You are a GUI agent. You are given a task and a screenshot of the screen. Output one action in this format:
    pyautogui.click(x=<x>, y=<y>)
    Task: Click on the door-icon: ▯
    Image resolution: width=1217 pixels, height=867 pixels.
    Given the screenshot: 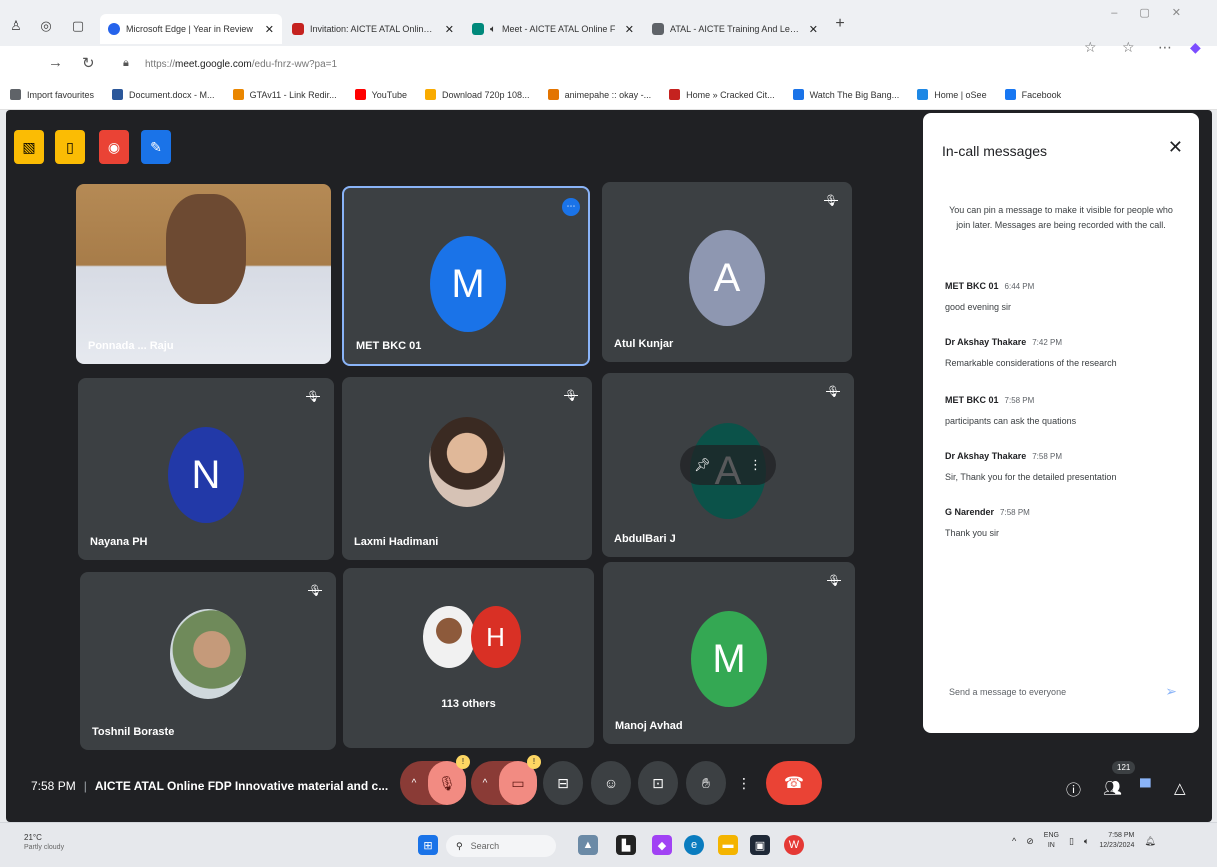 What is the action you would take?
    pyautogui.click(x=70, y=147)
    